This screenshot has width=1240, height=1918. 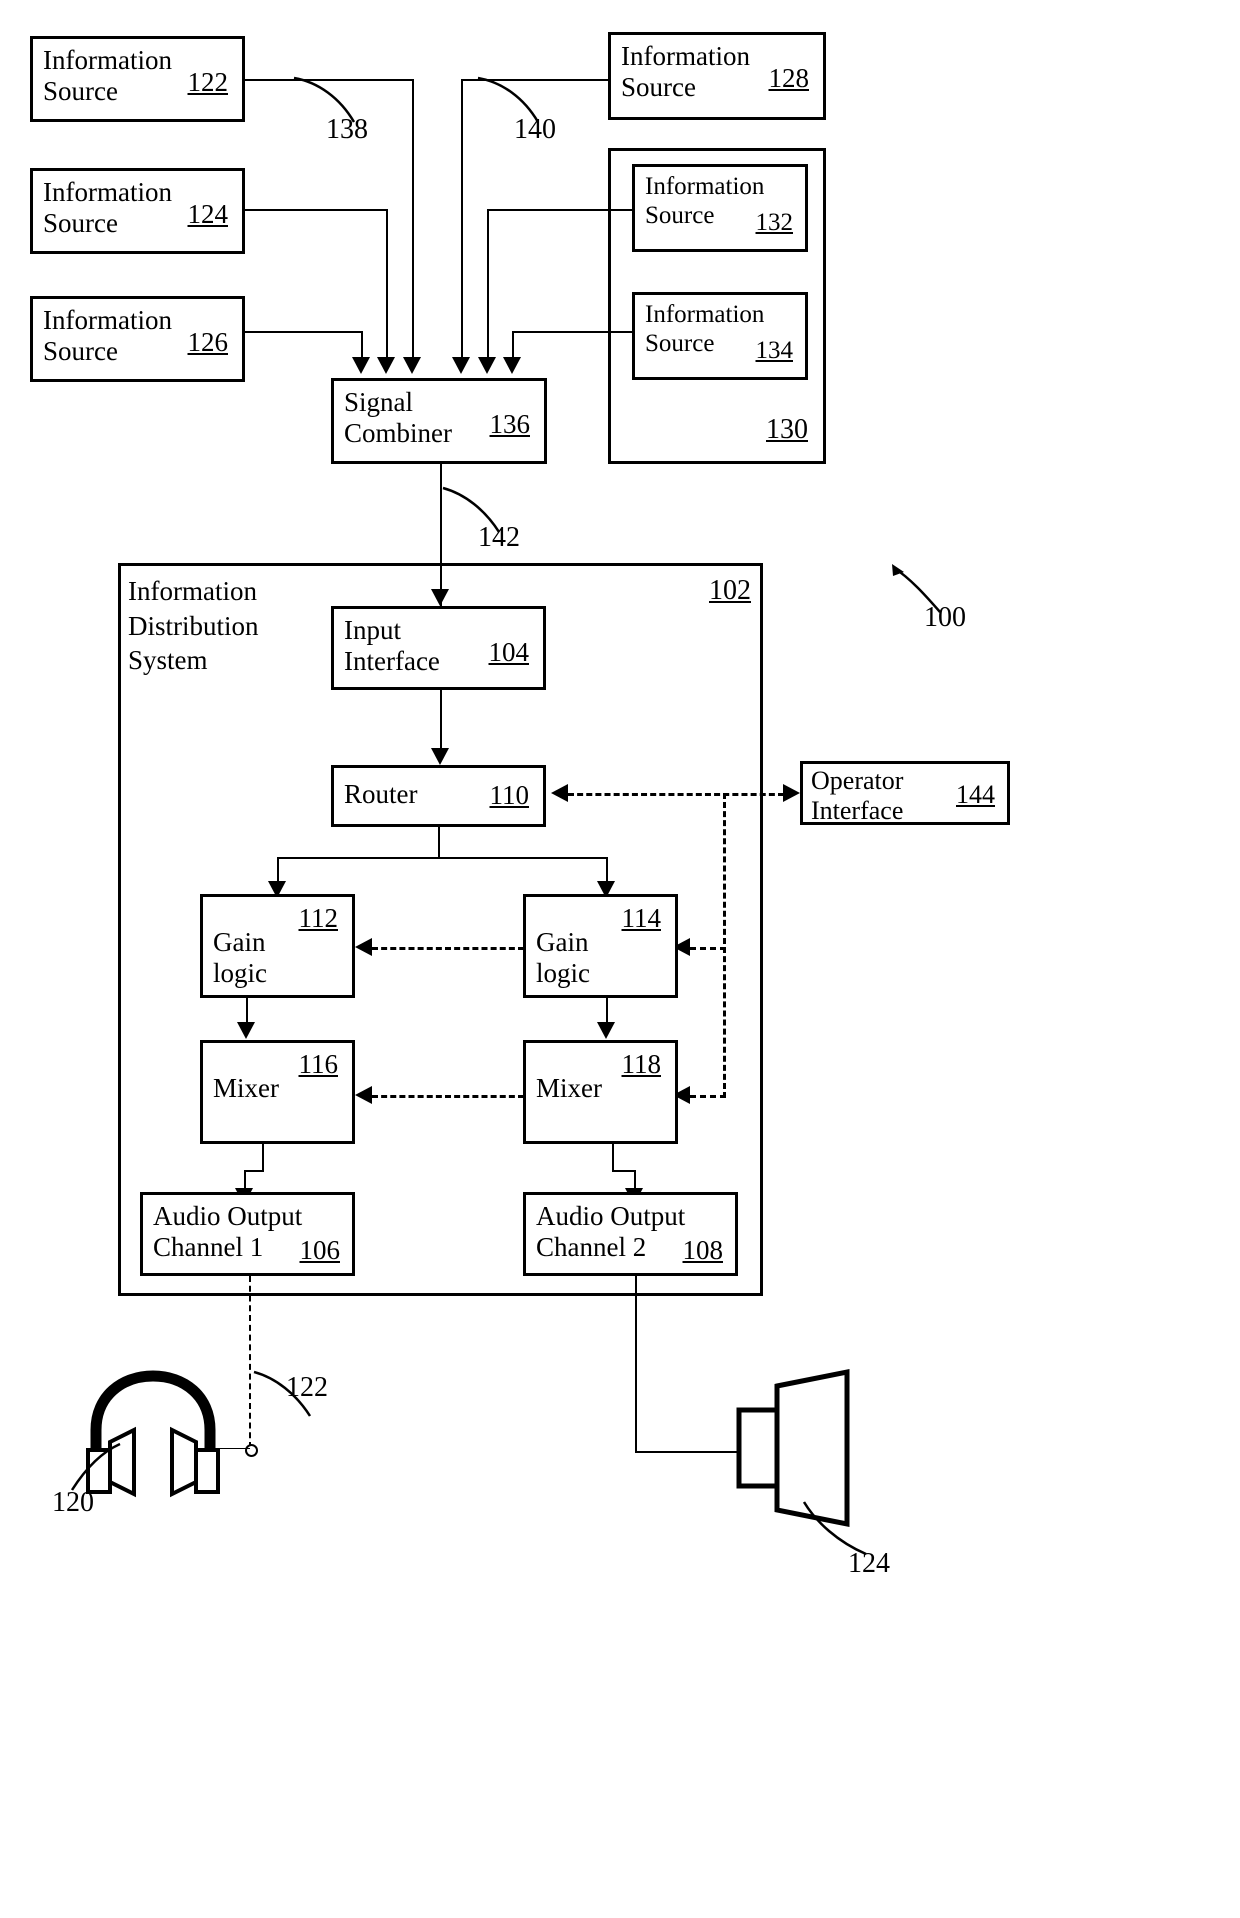 I want to click on wire-126-to-combiner-h, so click(x=303, y=332).